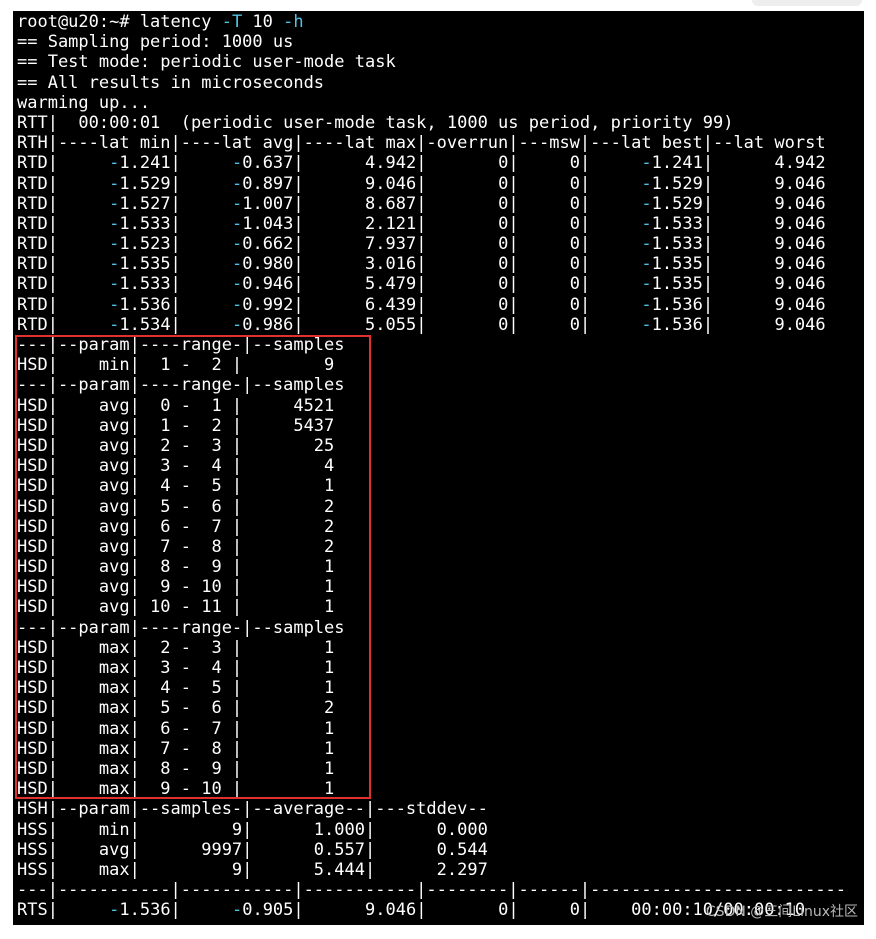 The height and width of the screenshot is (939, 876). I want to click on terminal-text: == Test mode: periodic user-mode task, so click(206, 62).